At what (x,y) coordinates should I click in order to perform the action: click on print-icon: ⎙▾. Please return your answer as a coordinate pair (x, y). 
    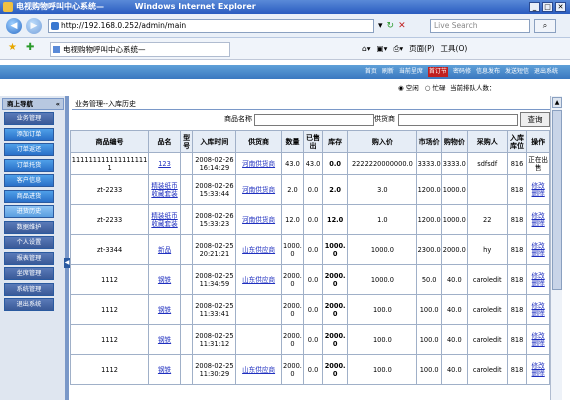
    Looking at the image, I should click on (398, 49).